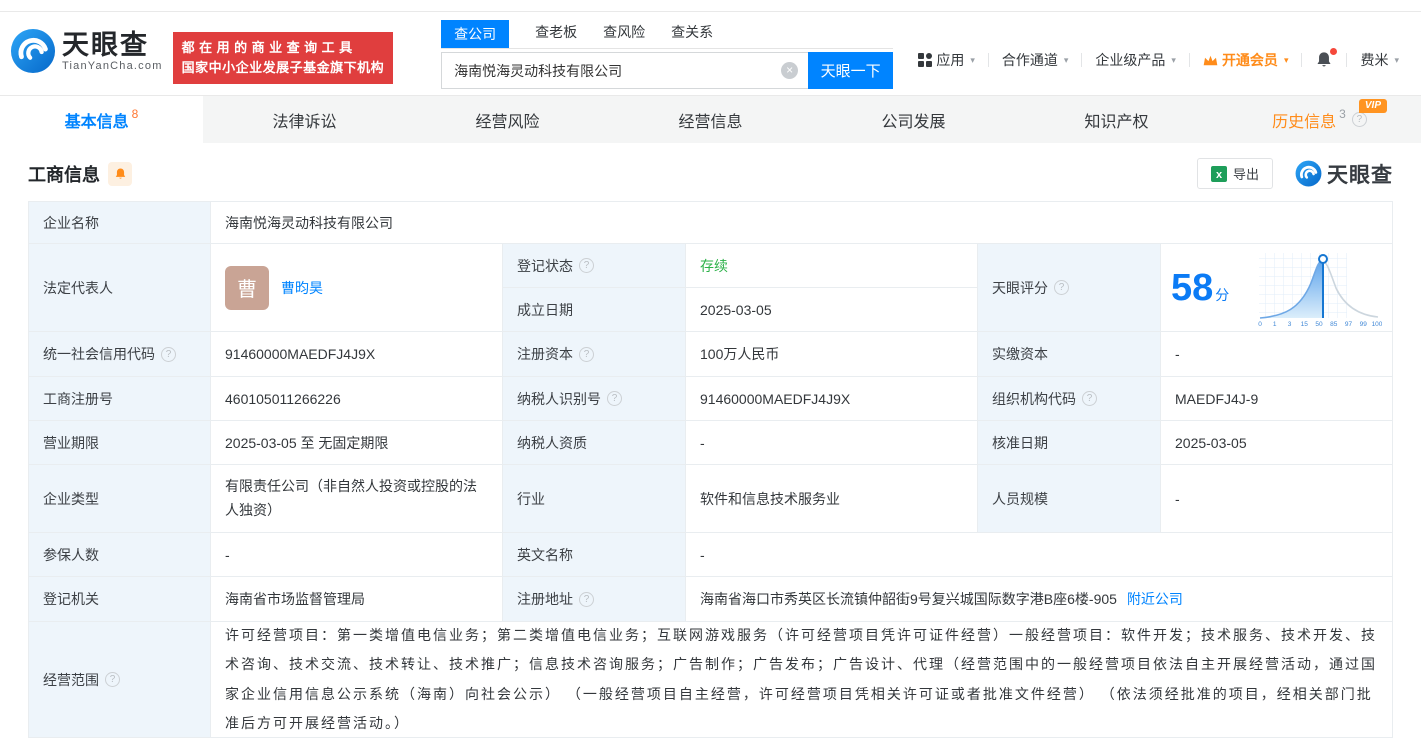 The image size is (1421, 753). What do you see at coordinates (908, 599) in the screenshot?
I see `reg-address-value: 海南省海口市秀英区长流镇仲韶街9号复兴城国际数字港B座6楼-905` at bounding box center [908, 599].